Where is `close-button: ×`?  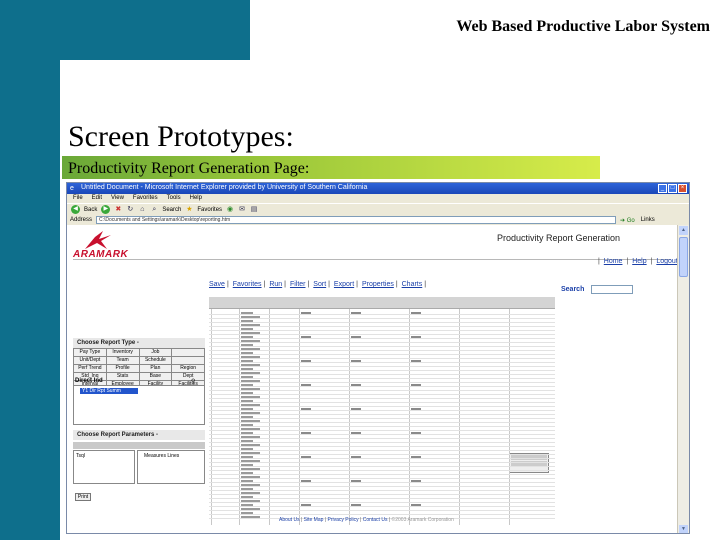
close-button: × is located at coordinates (682, 188).